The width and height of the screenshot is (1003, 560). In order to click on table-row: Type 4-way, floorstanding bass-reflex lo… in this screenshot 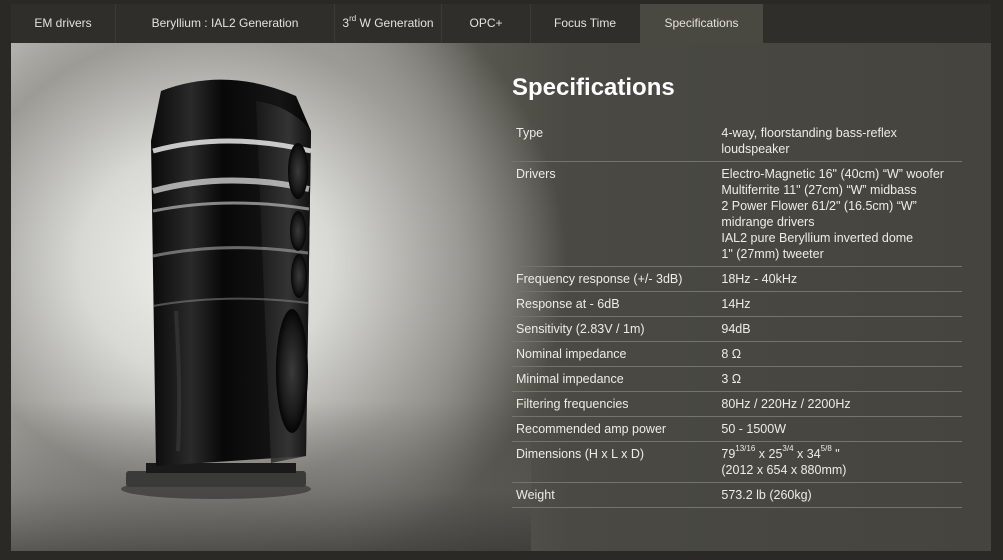, I will do `click(737, 141)`.